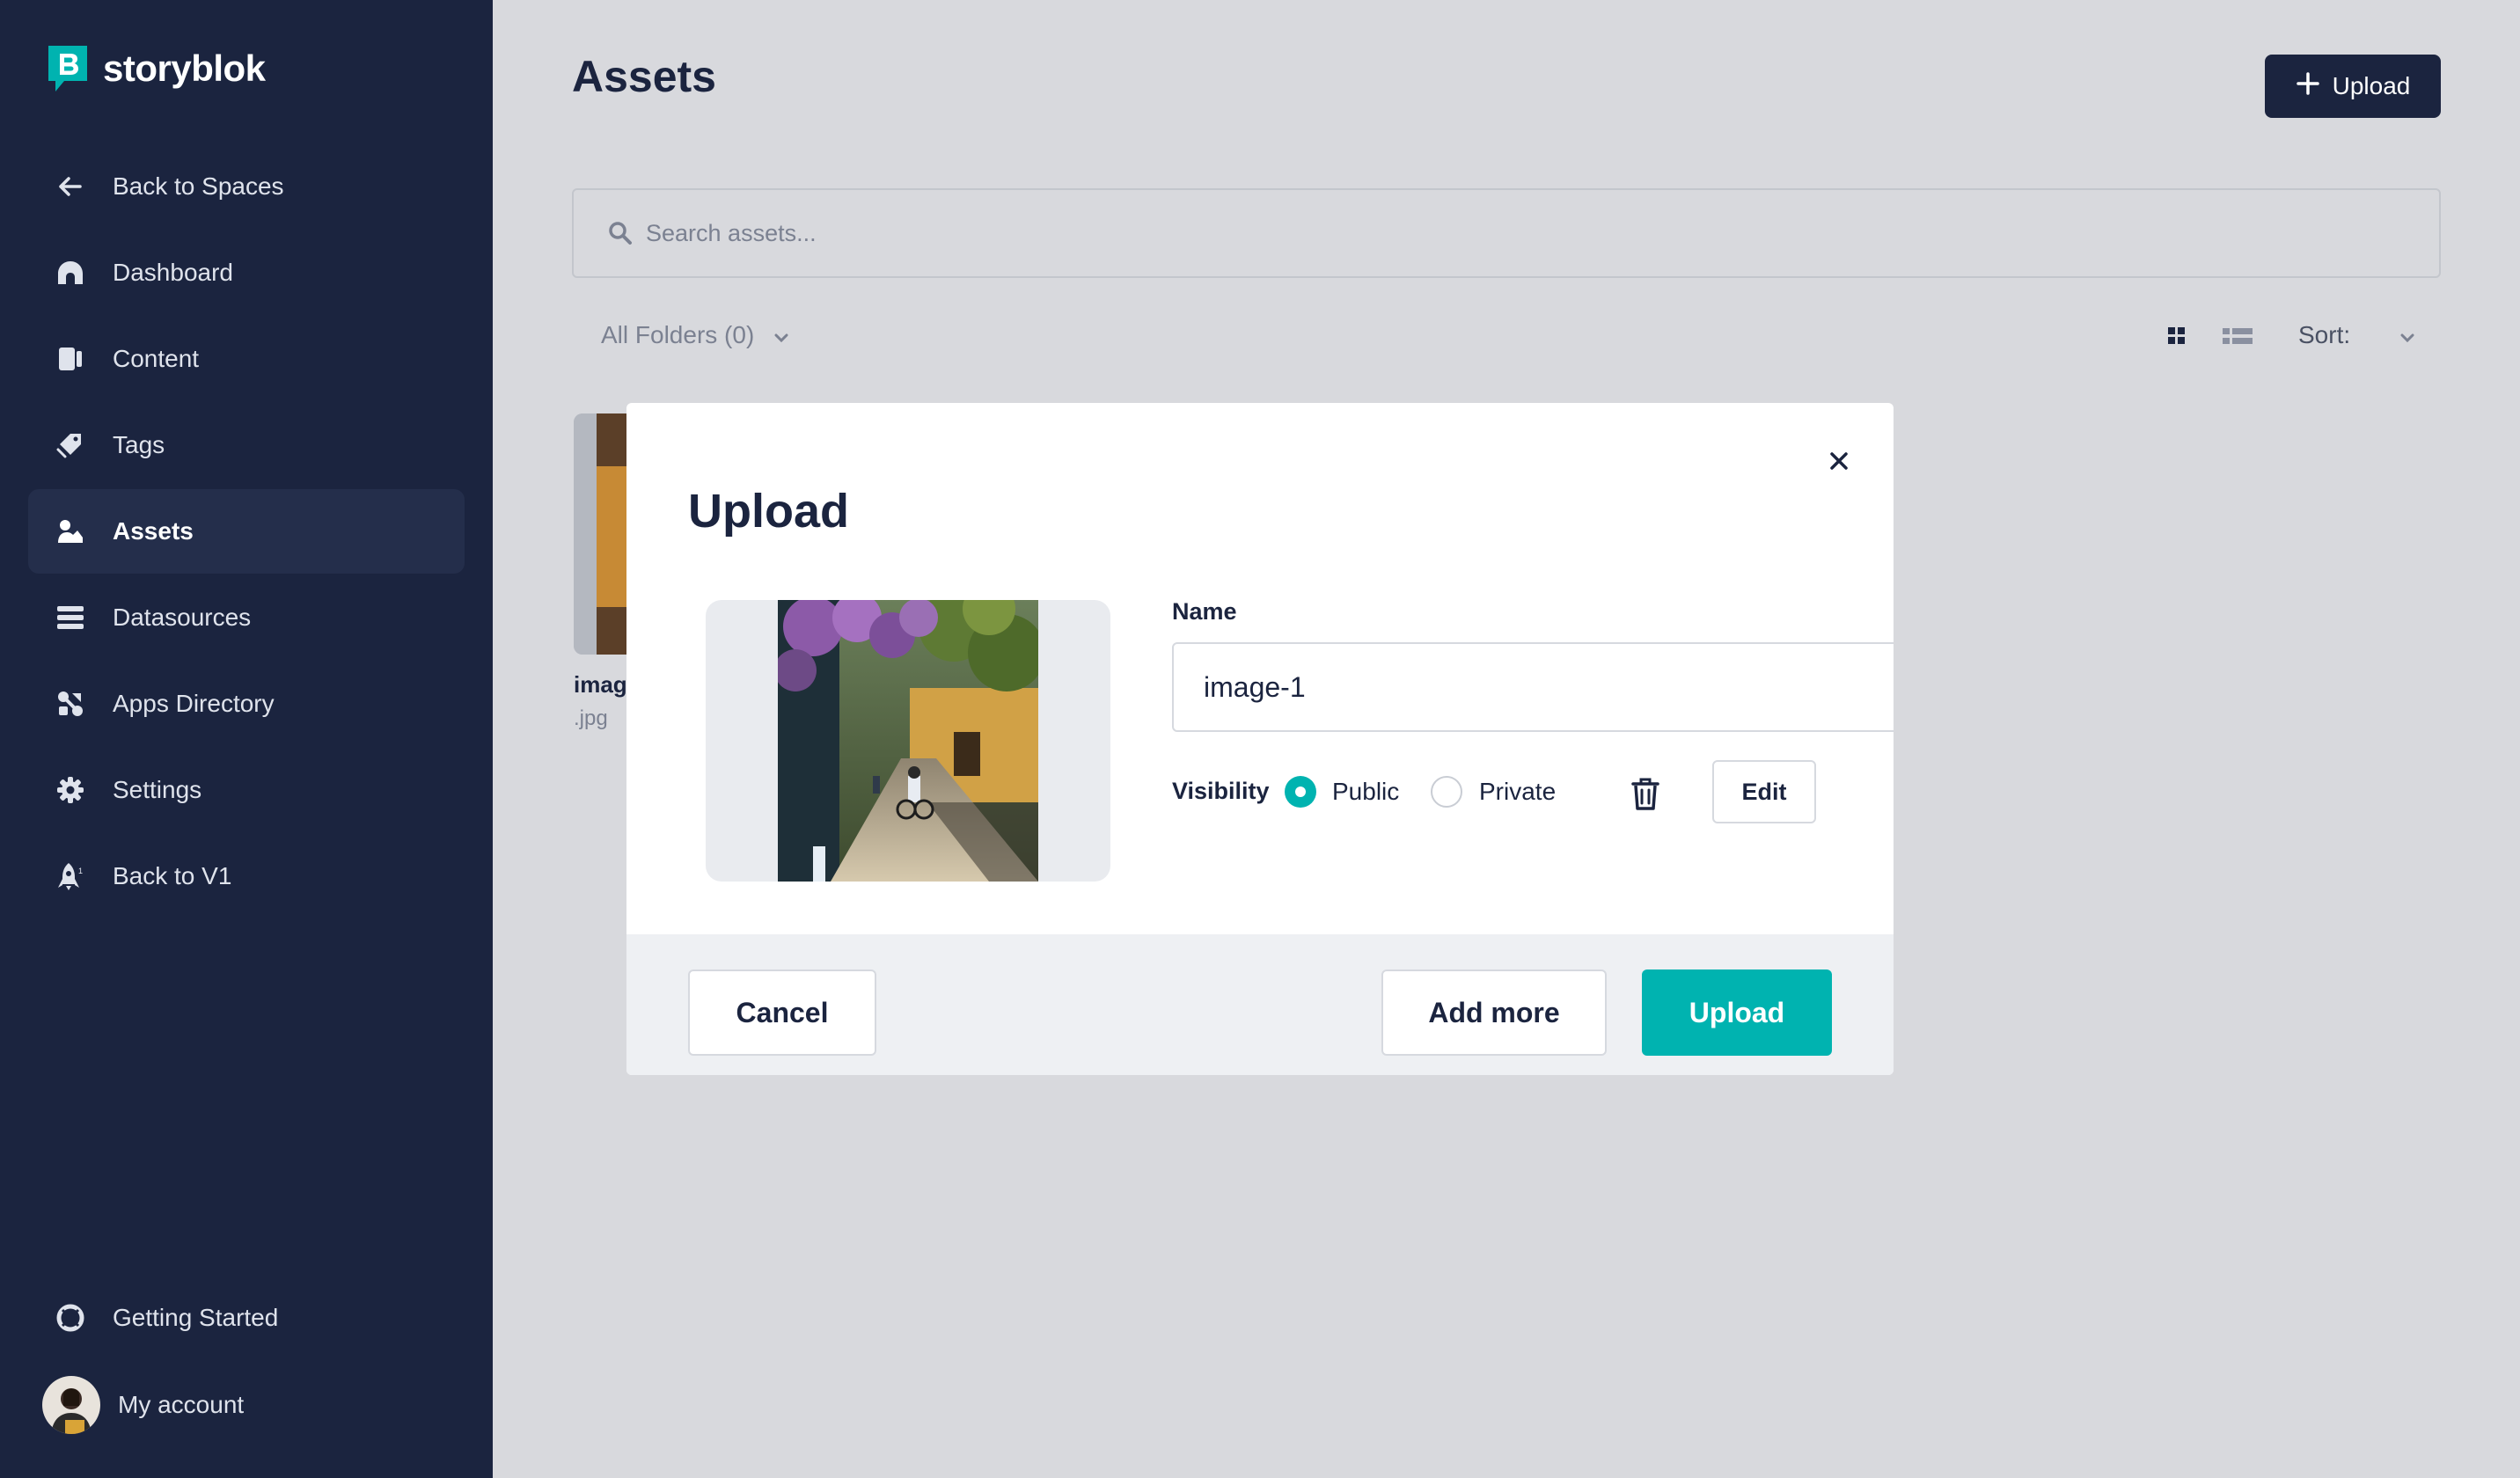  I want to click on sidebar-item-datasources: Datasources, so click(246, 617).